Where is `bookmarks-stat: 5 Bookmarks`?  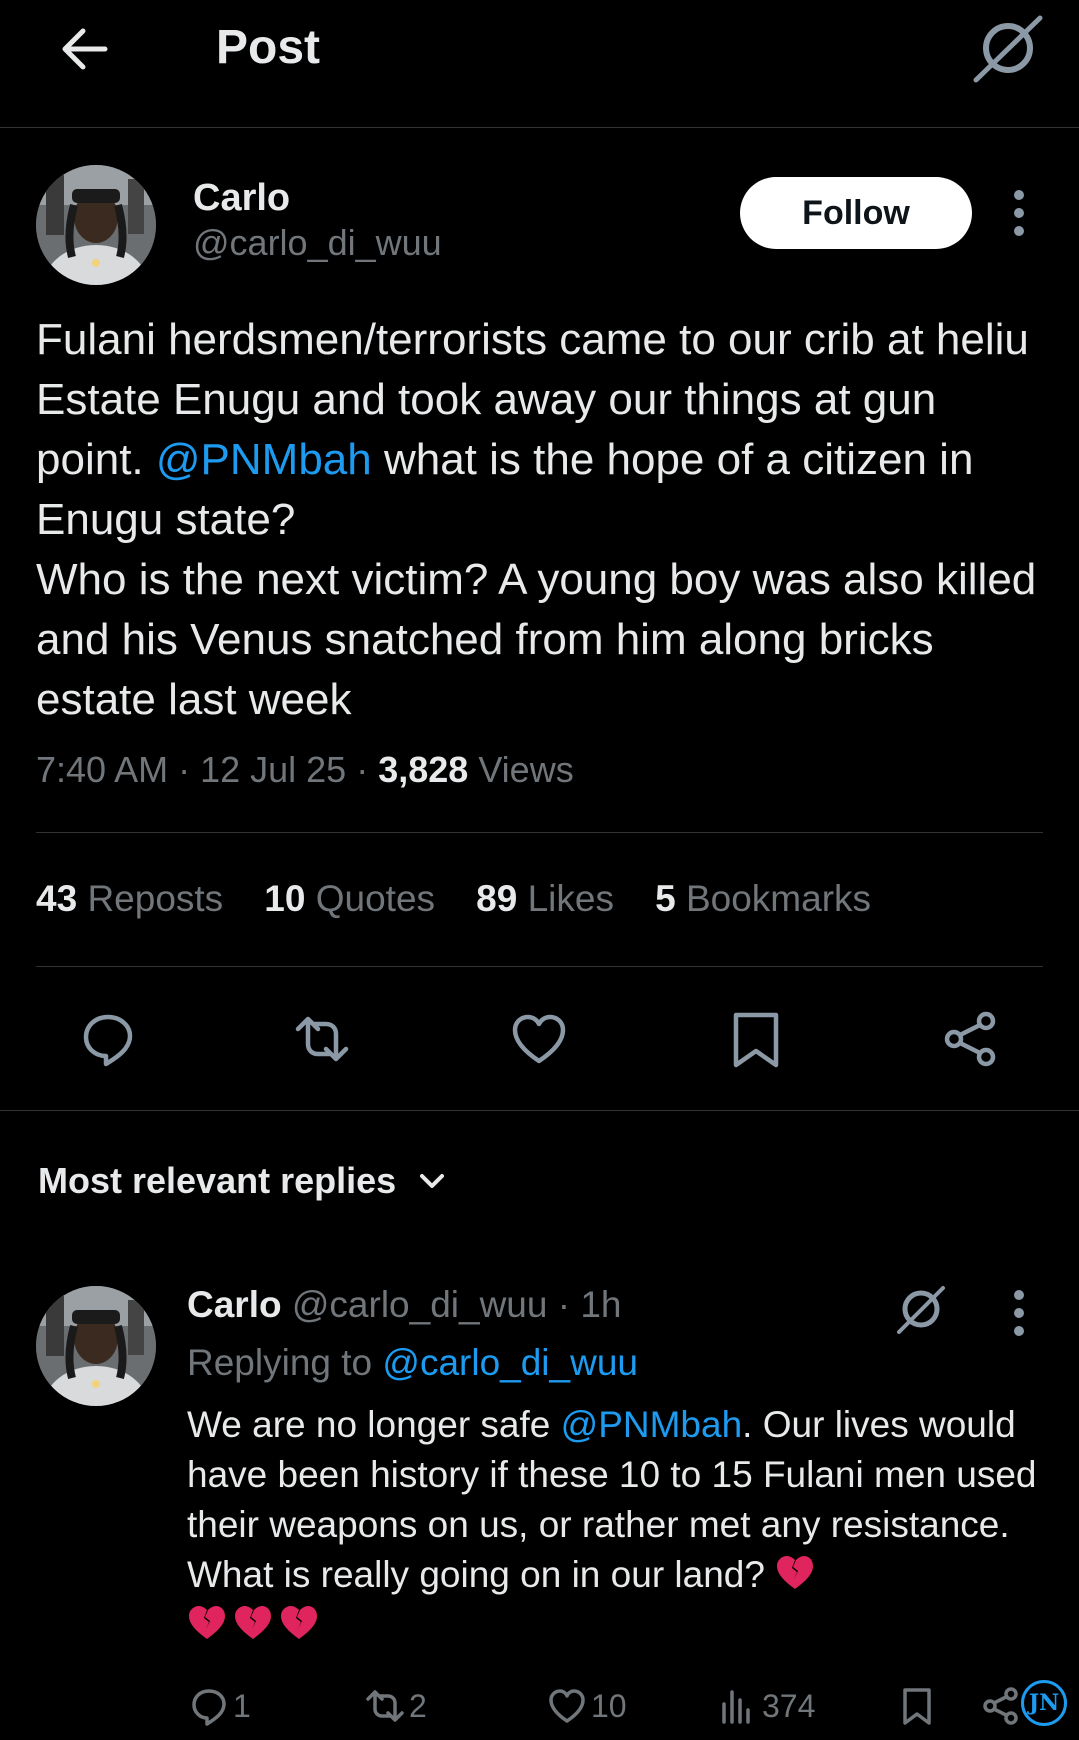 bookmarks-stat: 5 Bookmarks is located at coordinates (763, 899).